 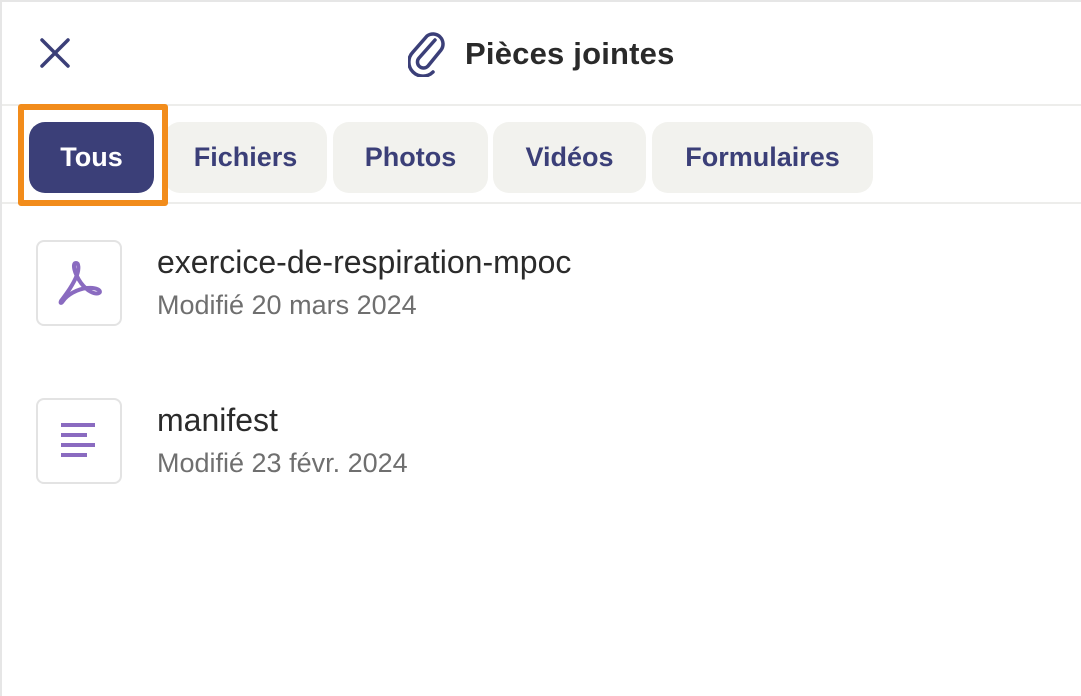 What do you see at coordinates (762, 157) in the screenshot?
I see `tab-formulaires: Formulaires` at bounding box center [762, 157].